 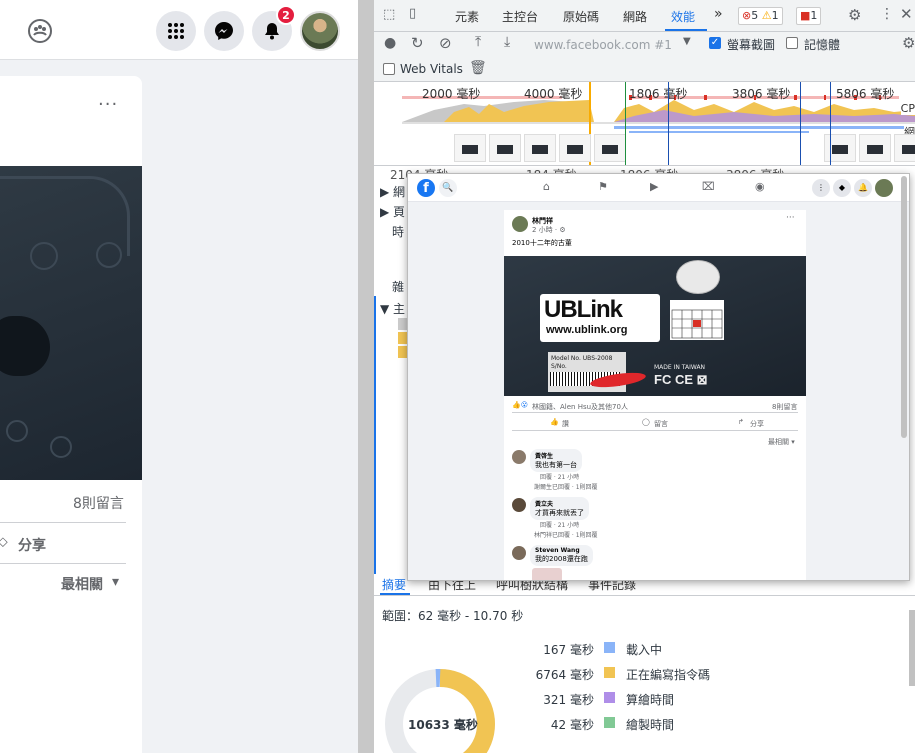 I want to click on web-vitals-label: Web Vitals, so click(x=431, y=69).